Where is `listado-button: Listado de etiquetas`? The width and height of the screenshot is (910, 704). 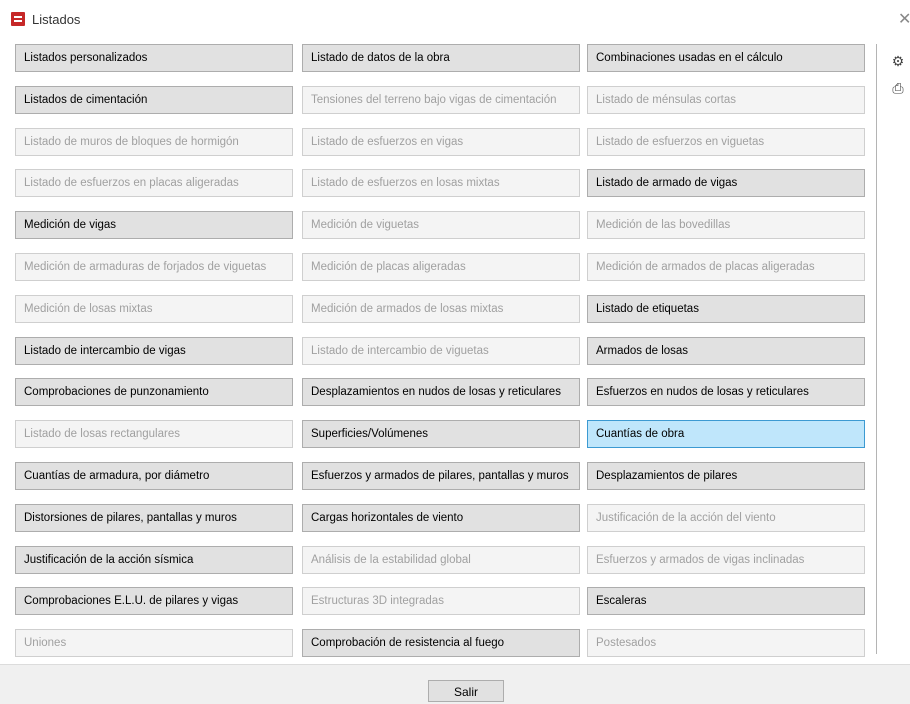
listado-button: Listado de etiquetas is located at coordinates (726, 309).